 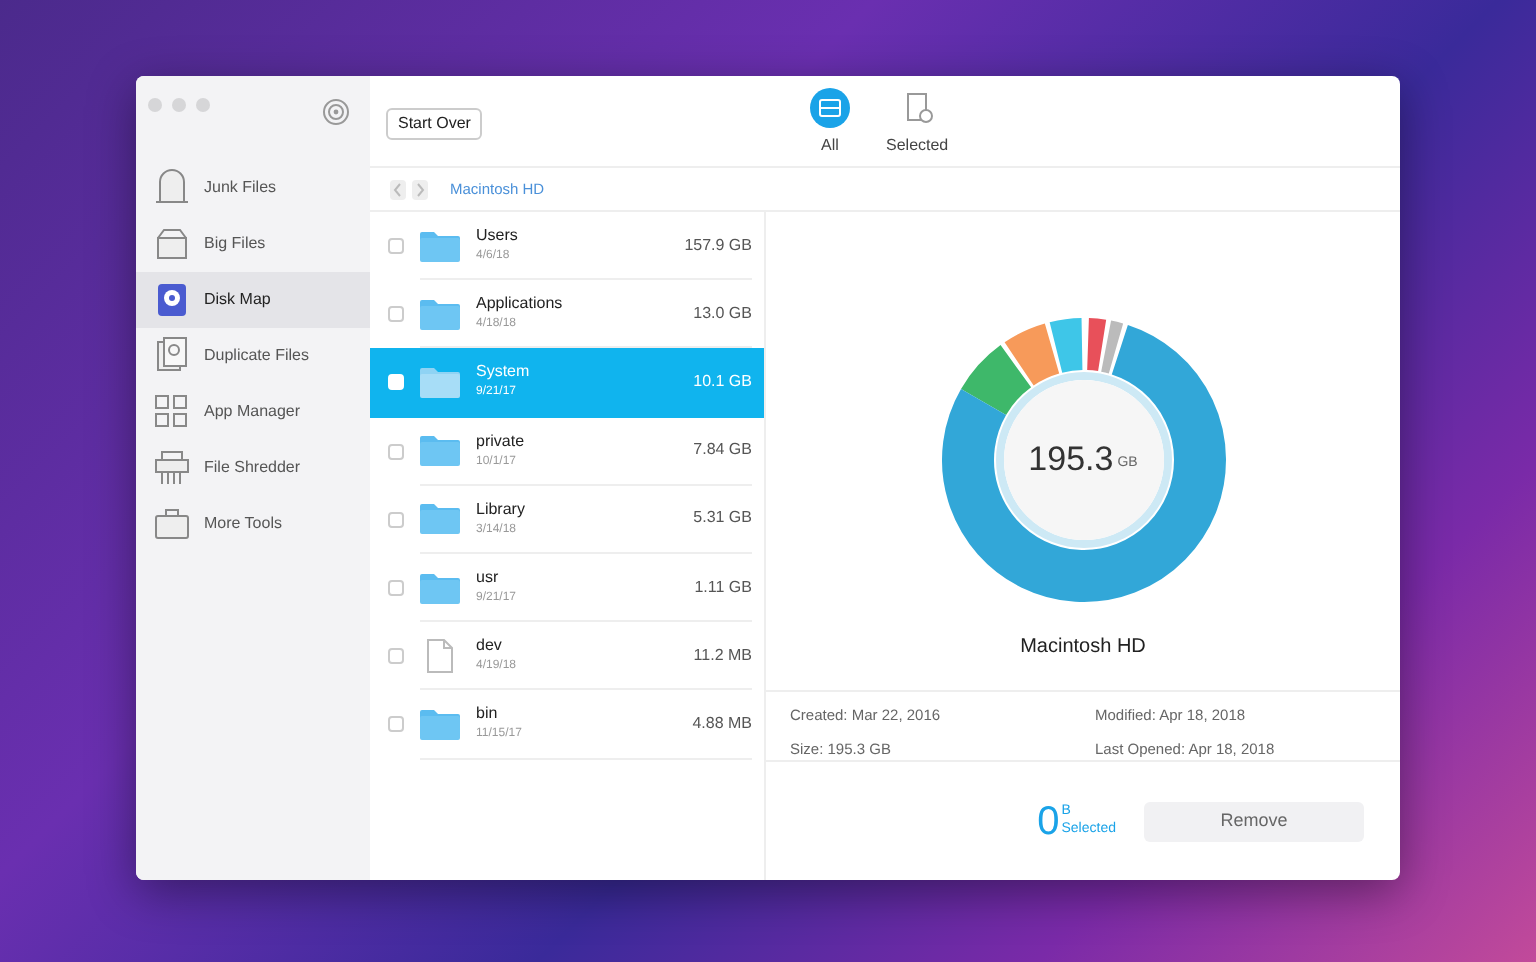 I want to click on file-size: 11.2 MB, so click(x=722, y=655).